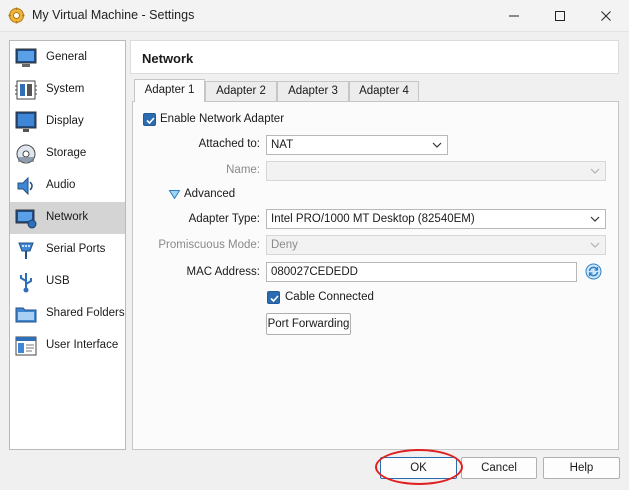 Image resolution: width=629 pixels, height=490 pixels. What do you see at coordinates (308, 324) in the screenshot?
I see `port-forwarding-button: Port Forwarding` at bounding box center [308, 324].